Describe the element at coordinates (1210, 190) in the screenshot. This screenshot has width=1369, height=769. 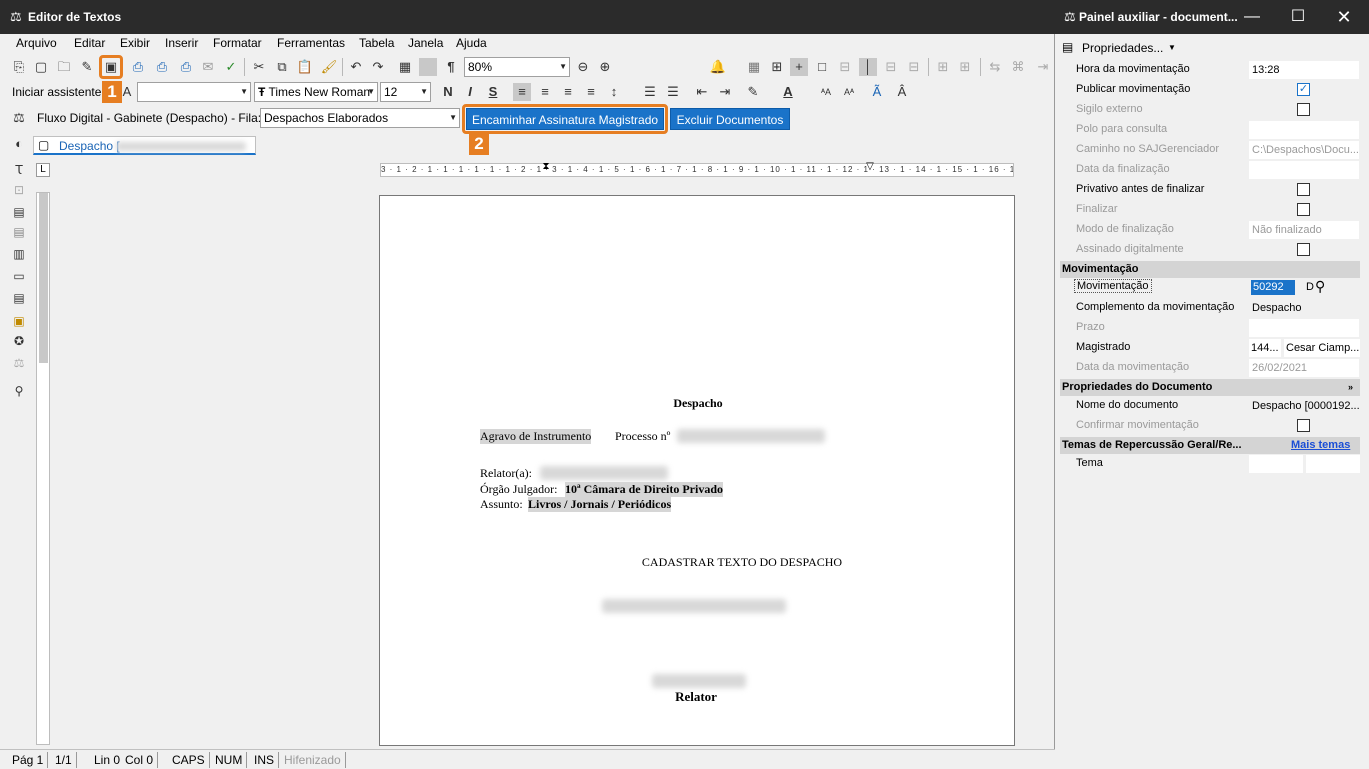
I see `property-row: Privativo antes de finalizar` at that location.